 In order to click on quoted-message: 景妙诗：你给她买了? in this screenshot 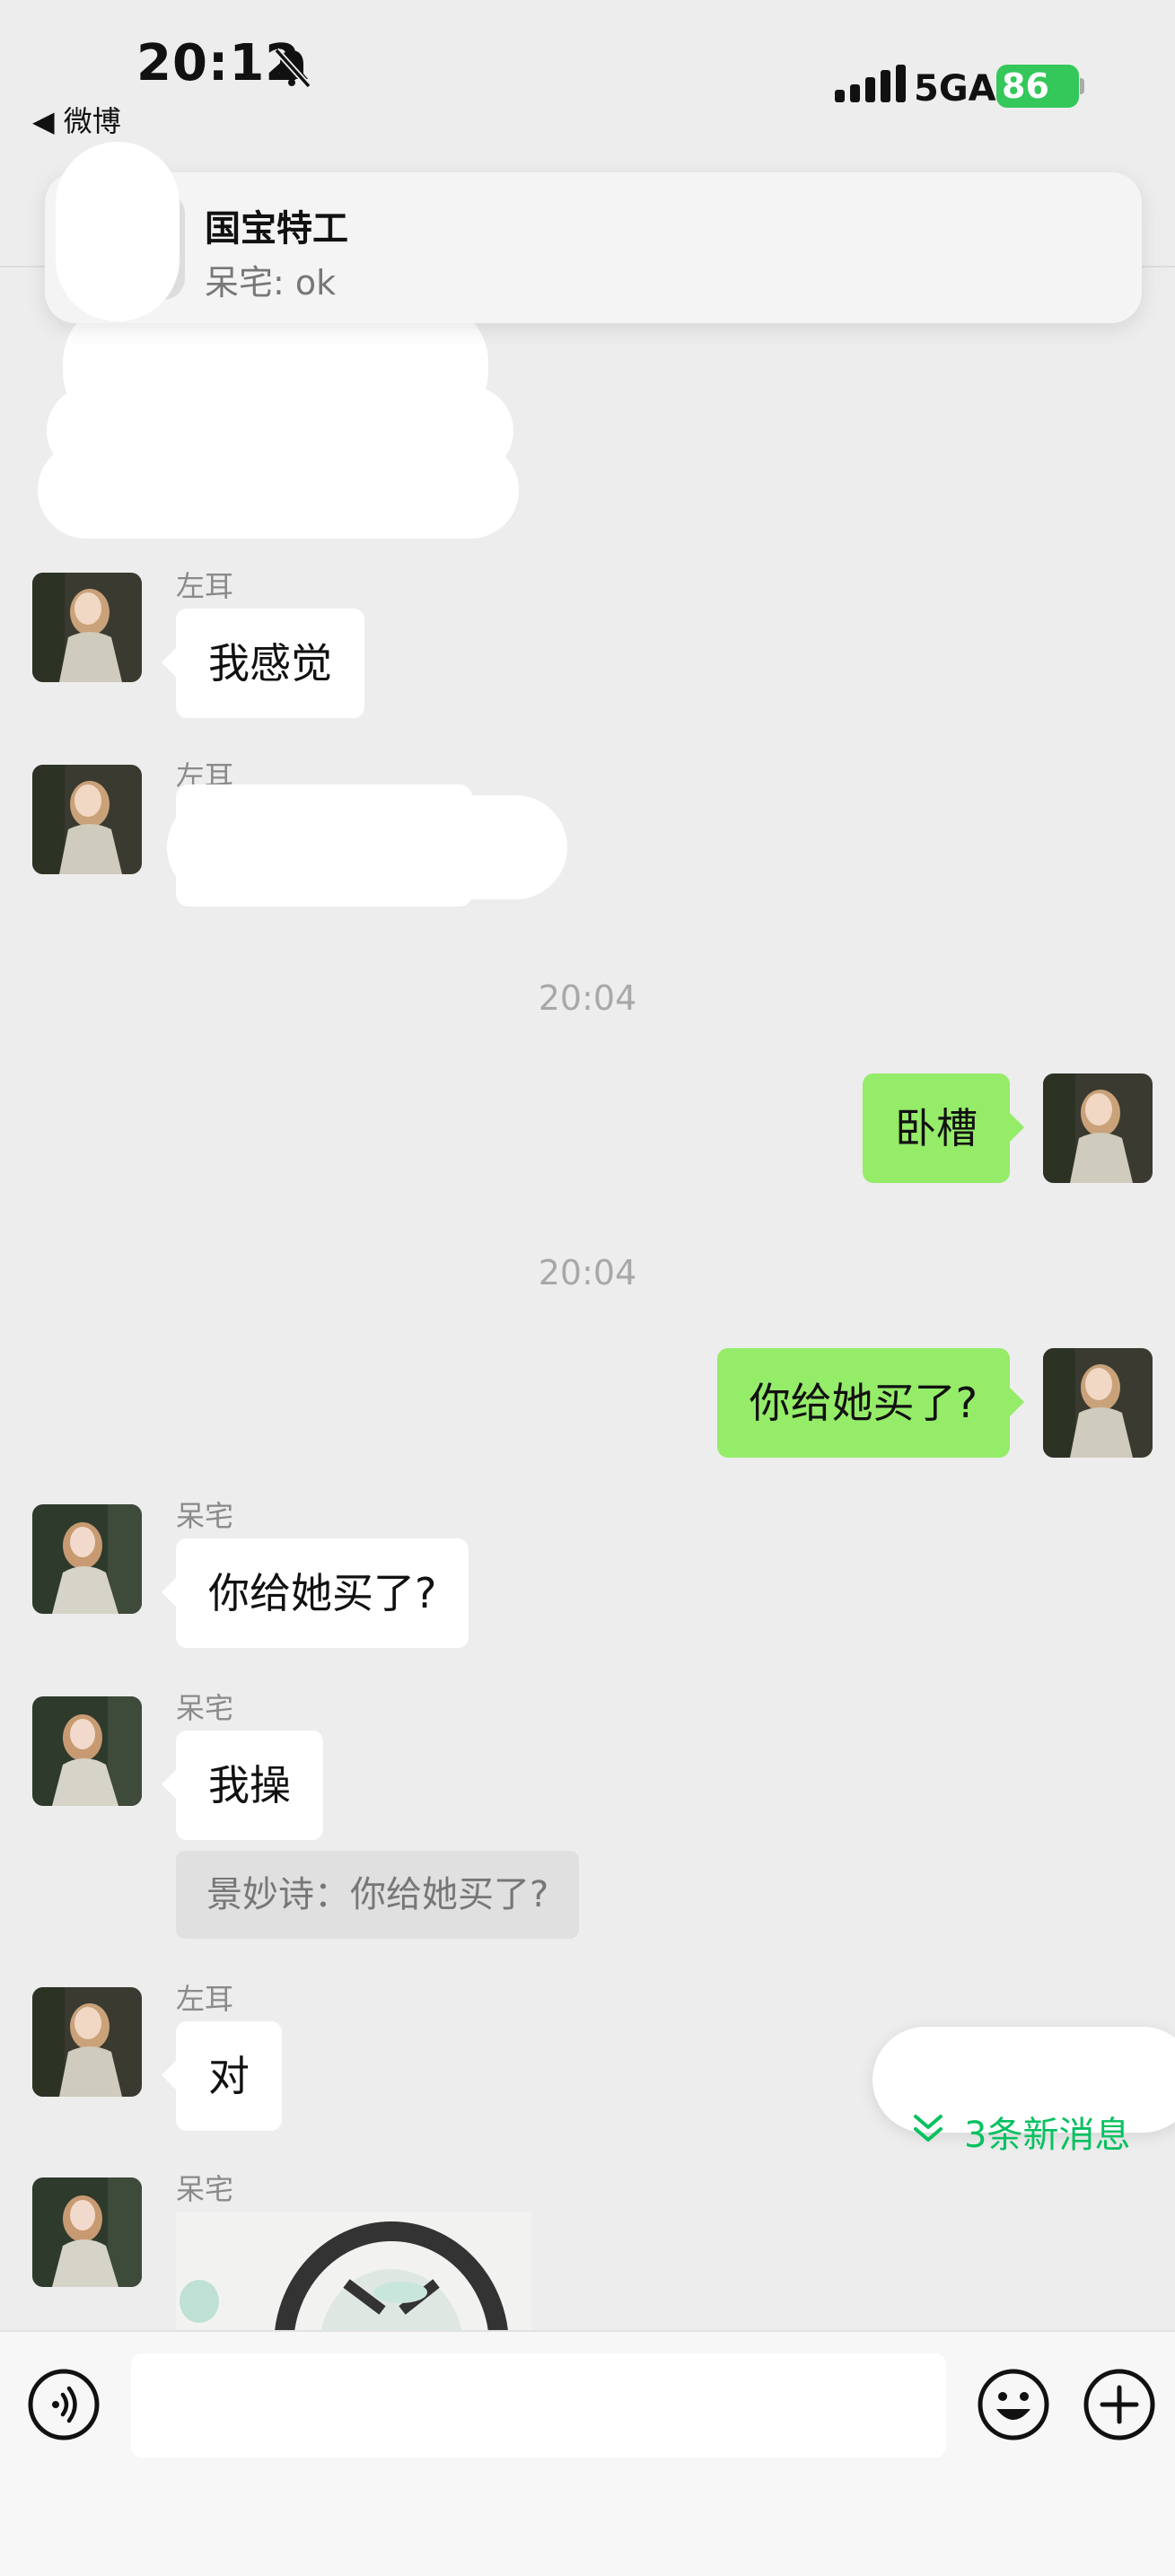, I will do `click(378, 1895)`.